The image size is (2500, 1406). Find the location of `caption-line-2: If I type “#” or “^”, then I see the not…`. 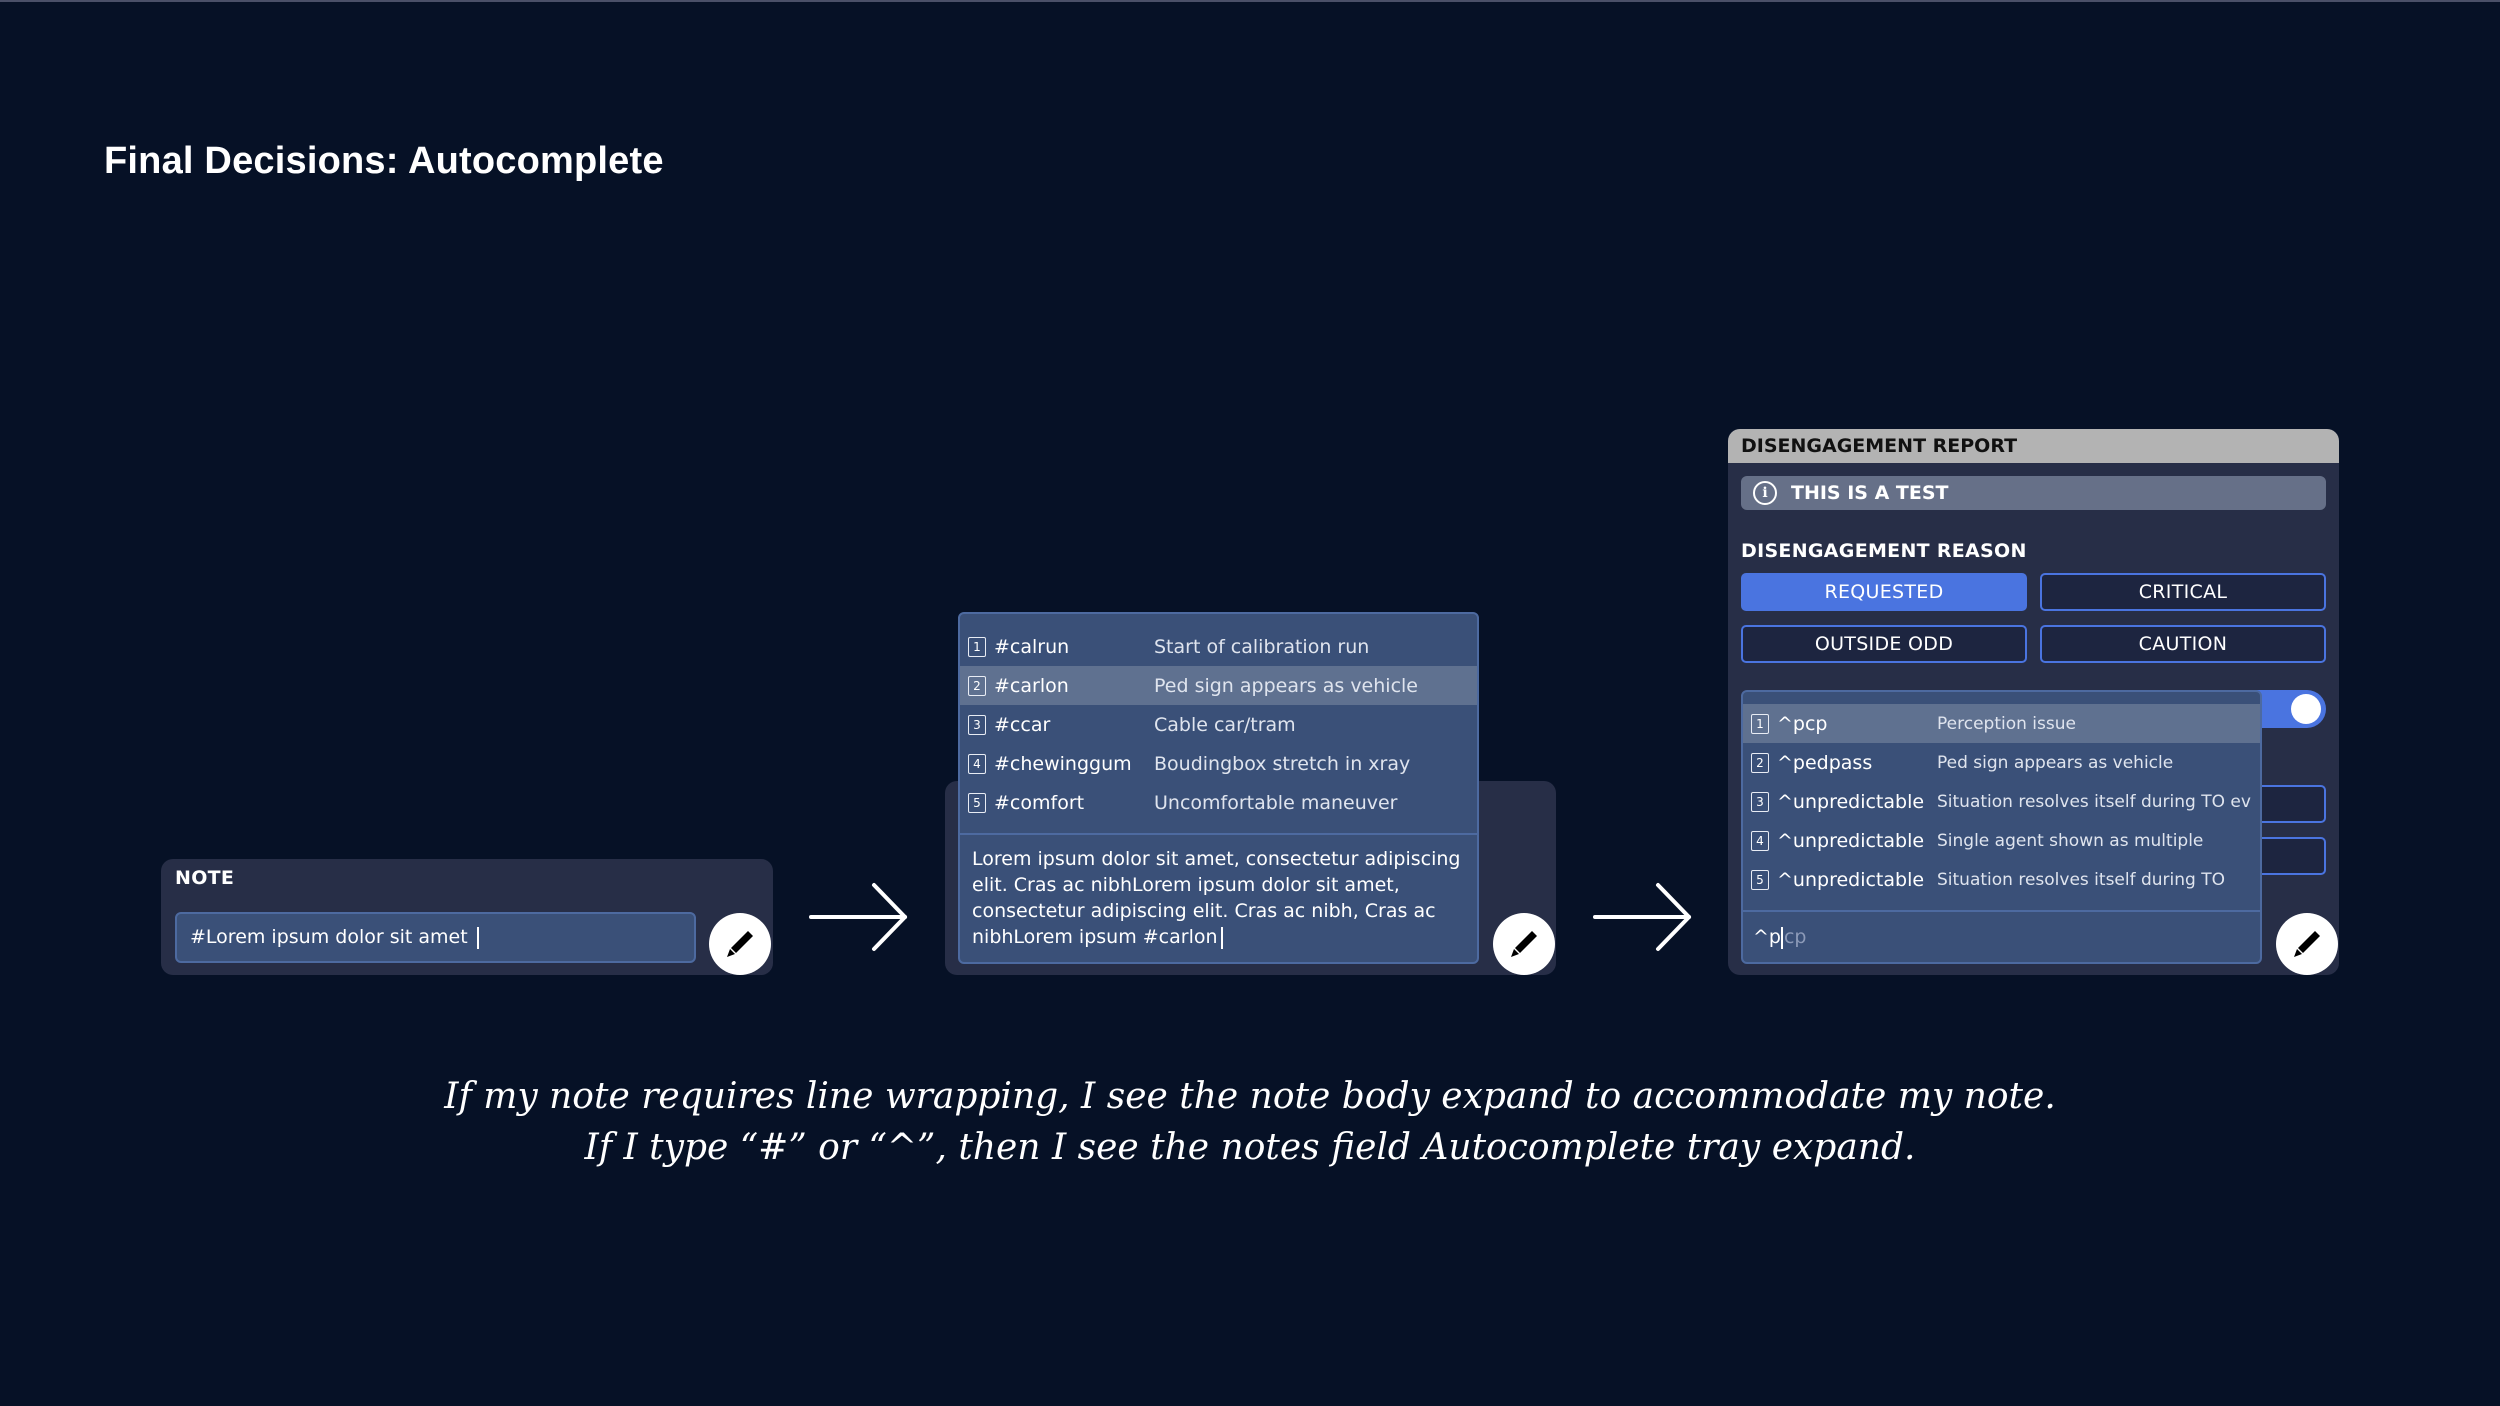

caption-line-2: If I type “#” or “^”, then I see the not… is located at coordinates (1250, 1147).